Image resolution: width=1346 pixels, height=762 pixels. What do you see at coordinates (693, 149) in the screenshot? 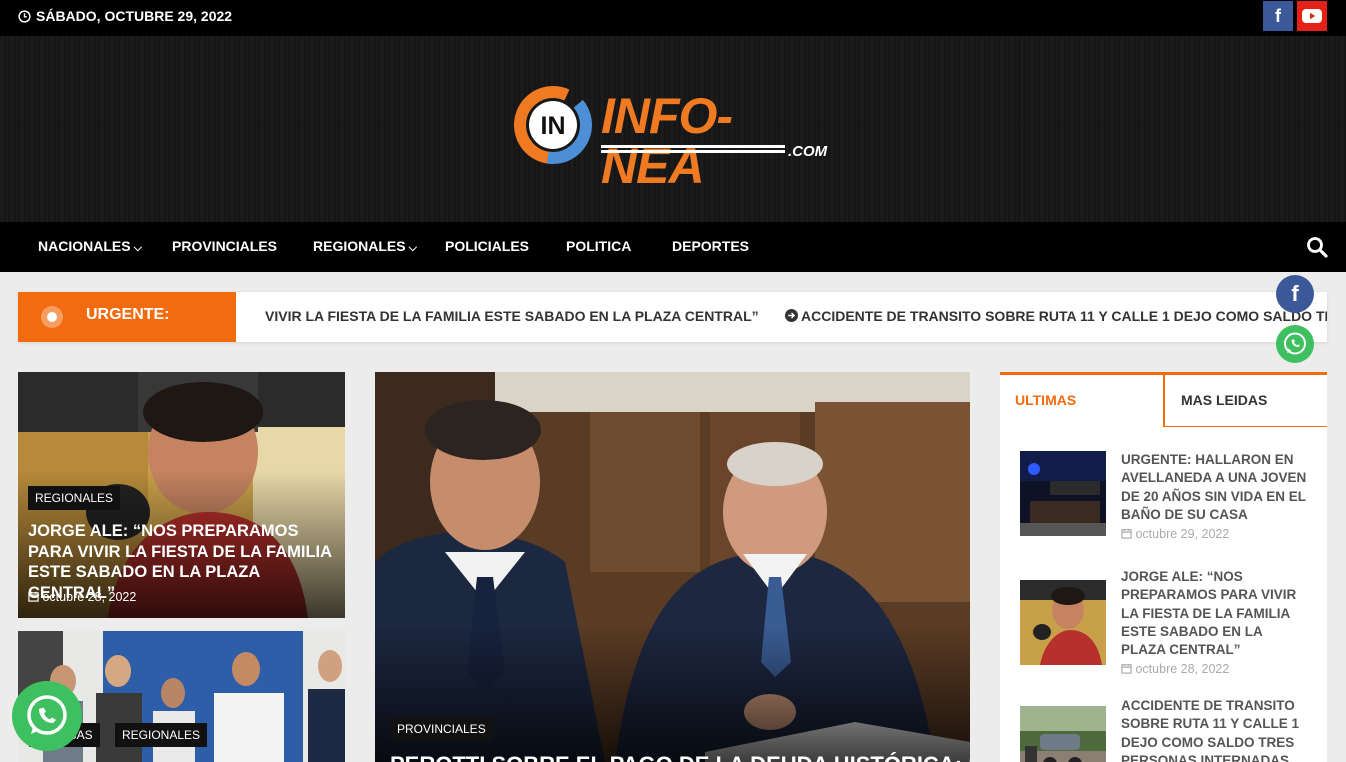
I see `logo-underline` at bounding box center [693, 149].